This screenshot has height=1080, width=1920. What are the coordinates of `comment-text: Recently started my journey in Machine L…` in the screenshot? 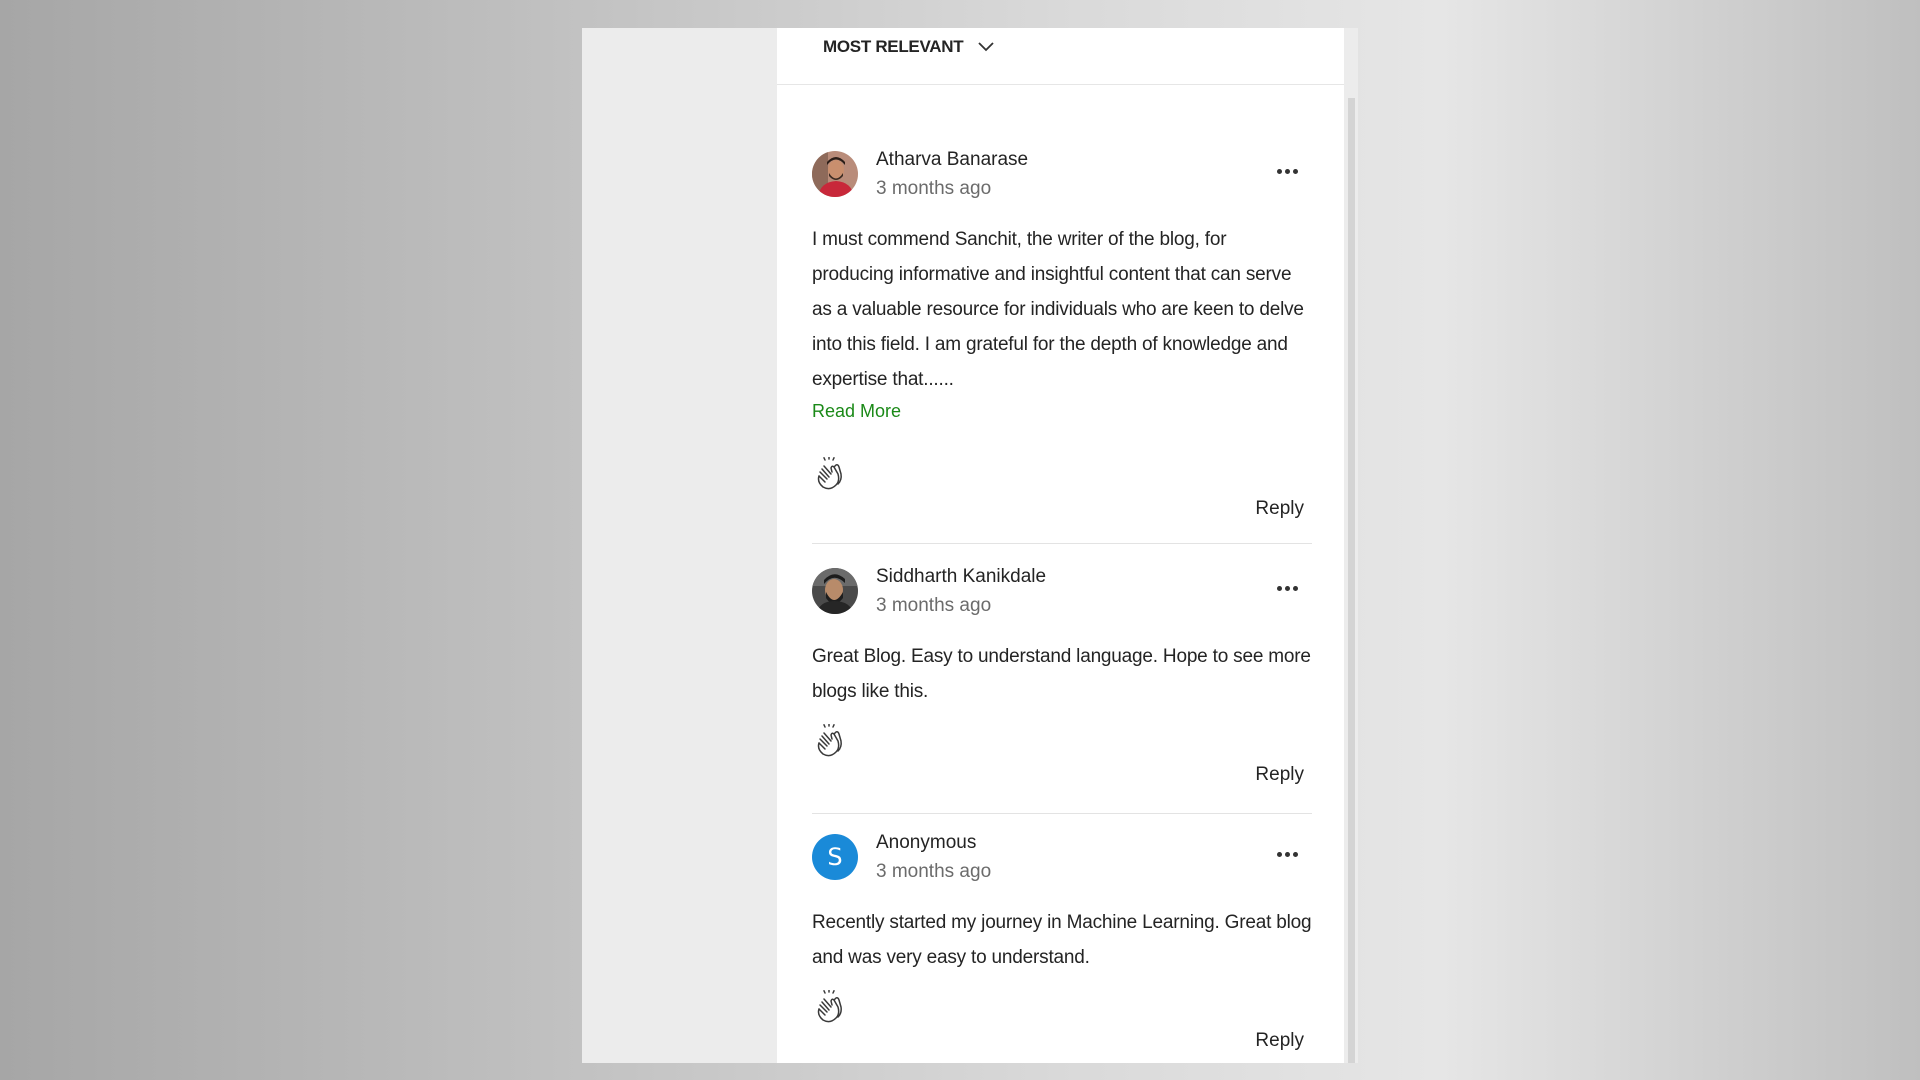 It's located at (1062, 940).